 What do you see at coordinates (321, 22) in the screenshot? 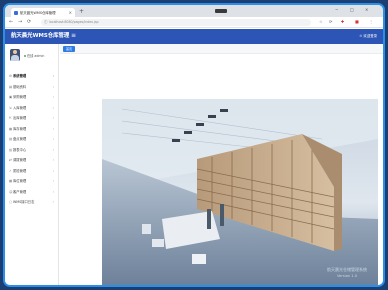
I see `bookmark-star-icon: ☆` at bounding box center [321, 22].